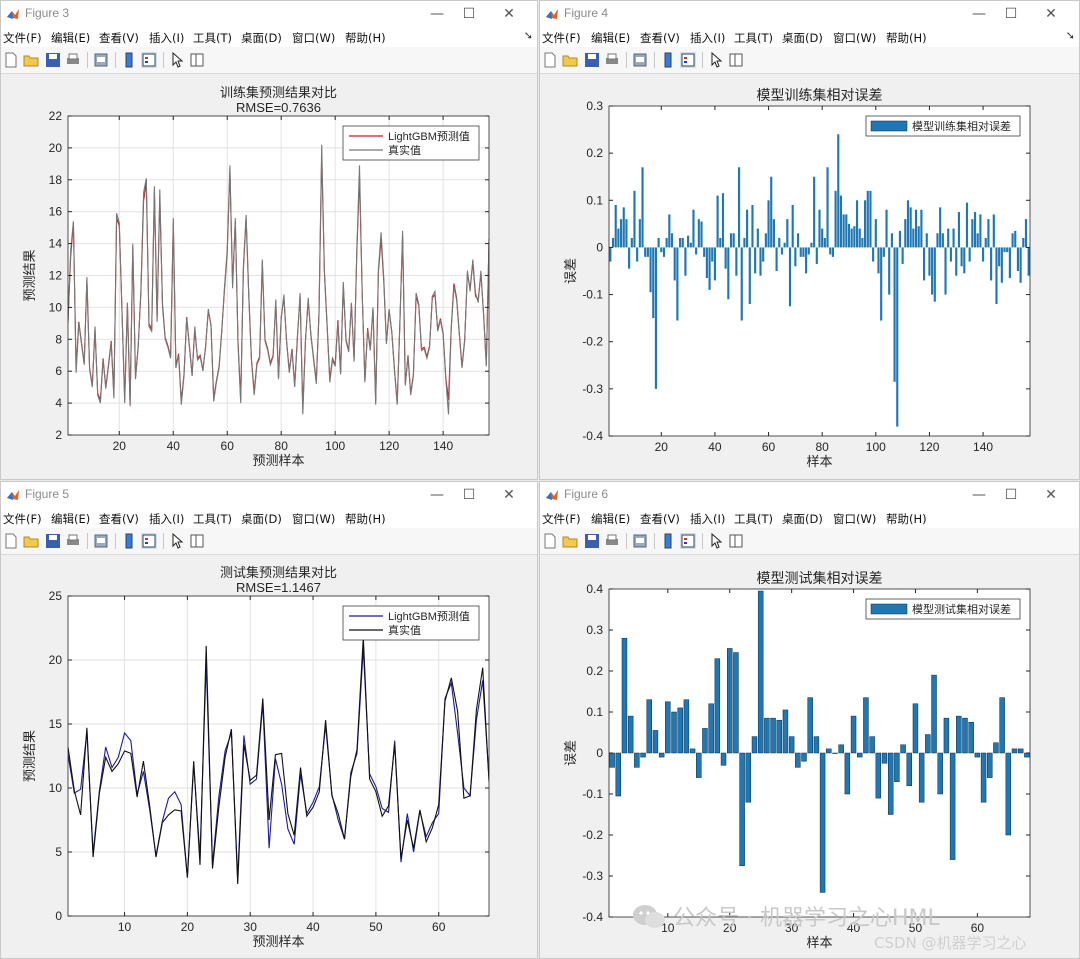  I want to click on window-titlebar: Figure 3 — ☐ ✕, so click(269, 14).